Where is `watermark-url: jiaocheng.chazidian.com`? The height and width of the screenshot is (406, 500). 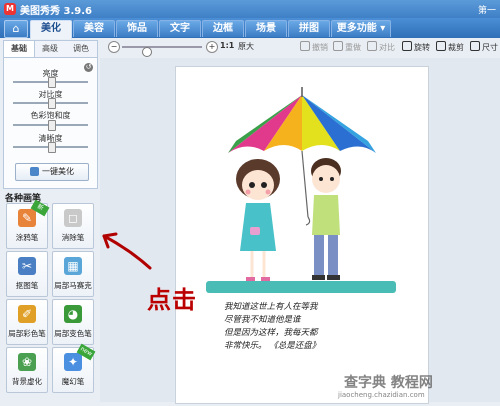 watermark-url: jiaocheng.chazidian.com is located at coordinates (381, 395).